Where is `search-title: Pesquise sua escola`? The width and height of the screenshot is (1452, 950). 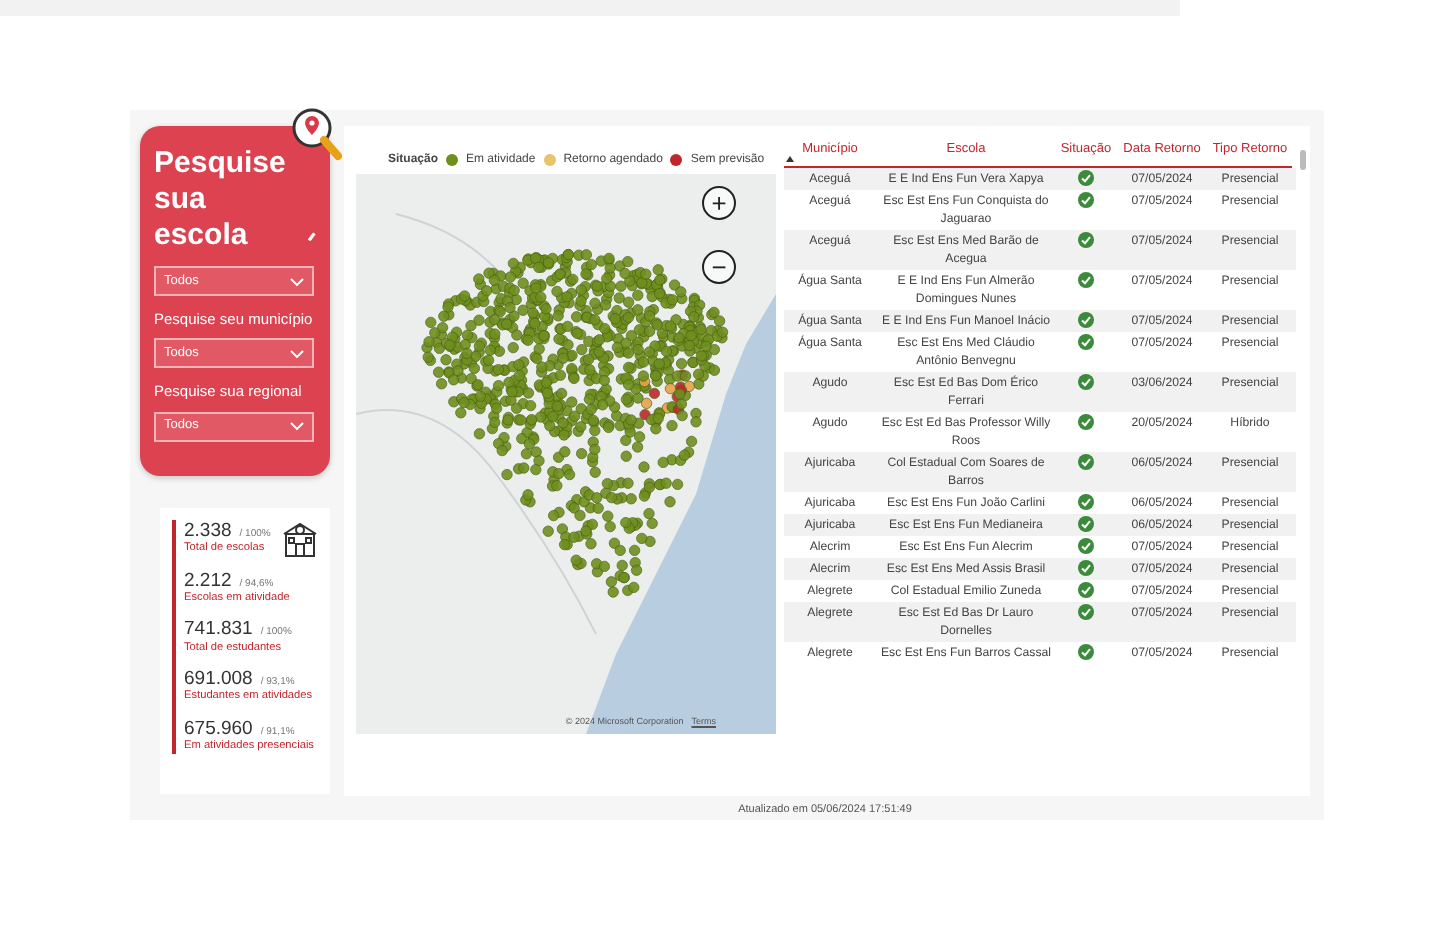 search-title: Pesquise sua escola is located at coordinates (221, 200).